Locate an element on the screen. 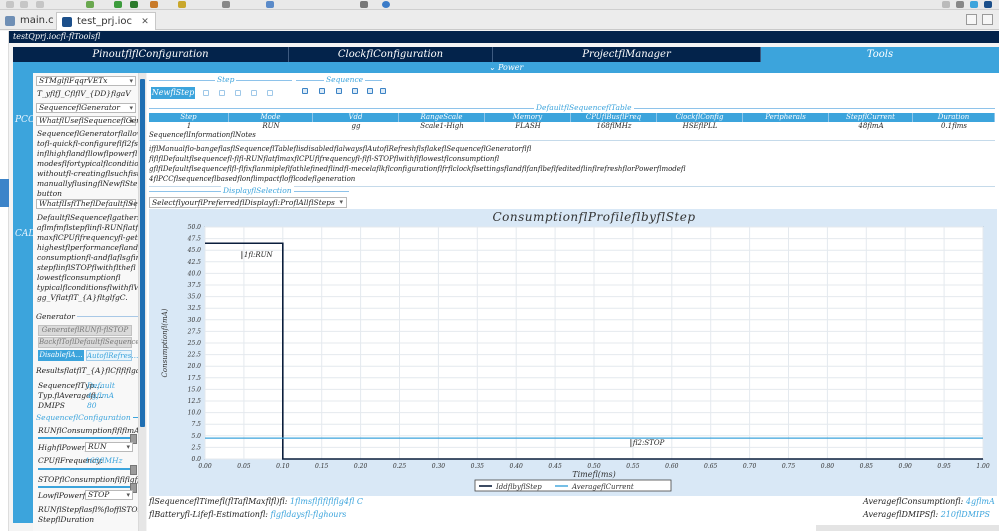 The width and height of the screenshot is (999, 531). left-panel-scroll-thumb is located at coordinates (142, 253).